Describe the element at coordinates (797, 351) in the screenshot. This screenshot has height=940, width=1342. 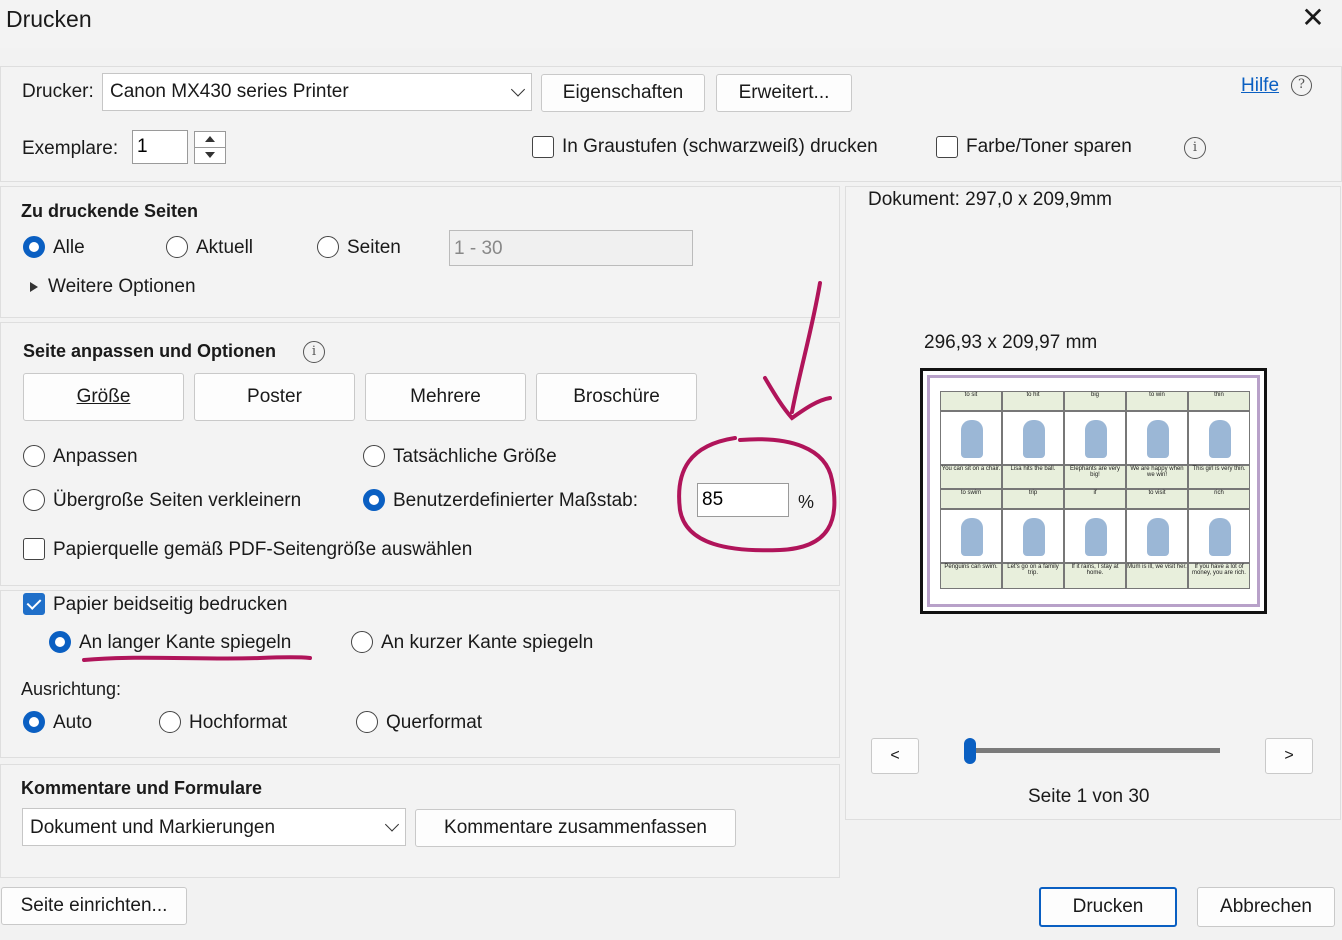
I see `annotation-arrow` at that location.